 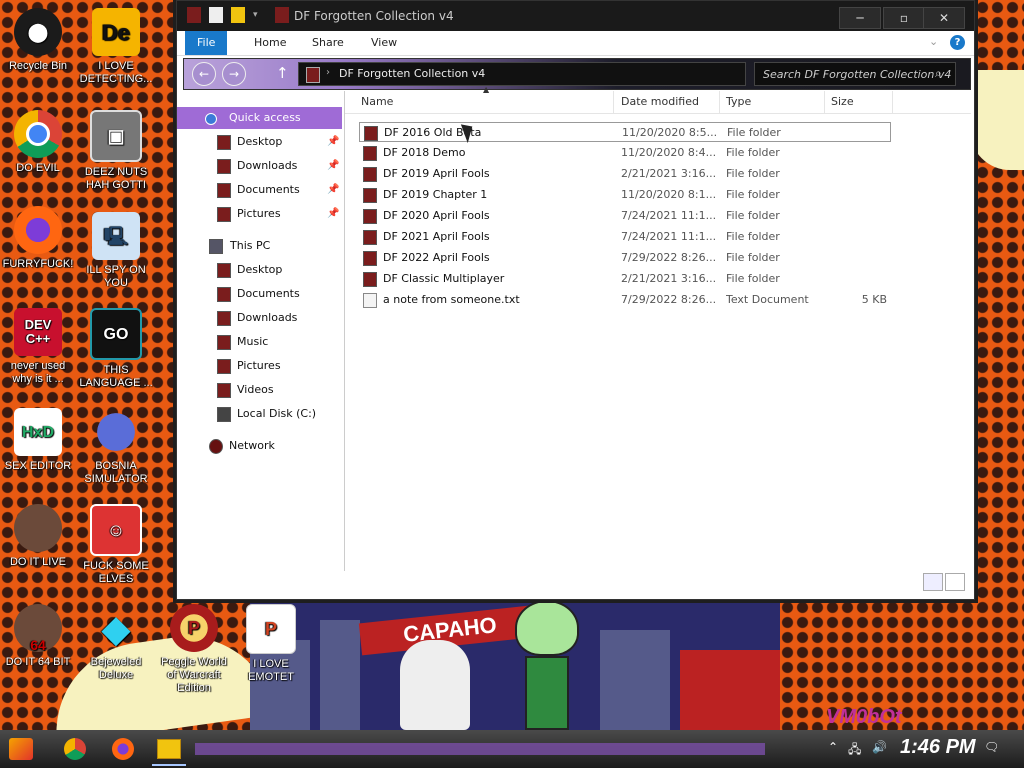 I want to click on nav-quick-documents: Documents 📌, so click(x=259, y=190).